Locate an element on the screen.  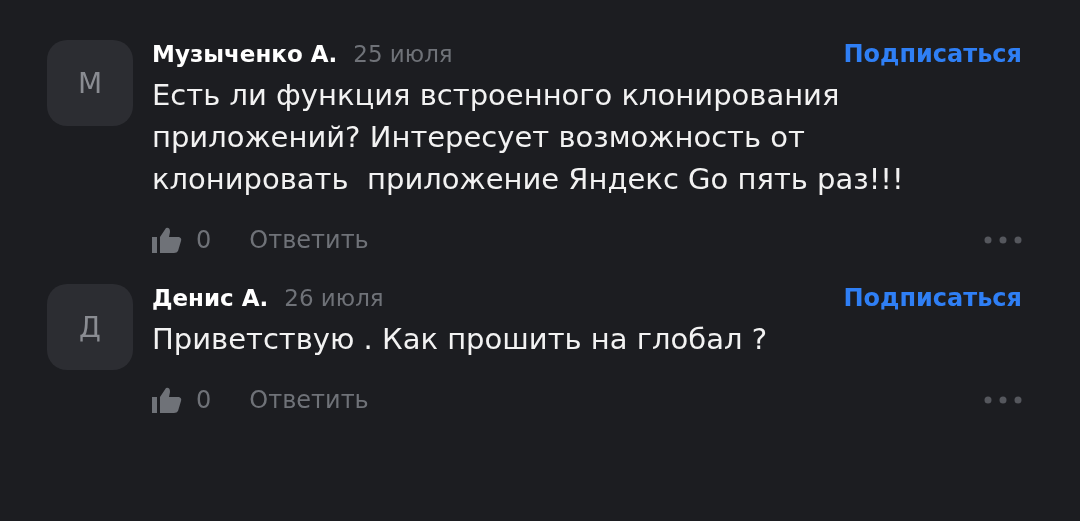
comment-date: 25 июля is located at coordinates (403, 54).